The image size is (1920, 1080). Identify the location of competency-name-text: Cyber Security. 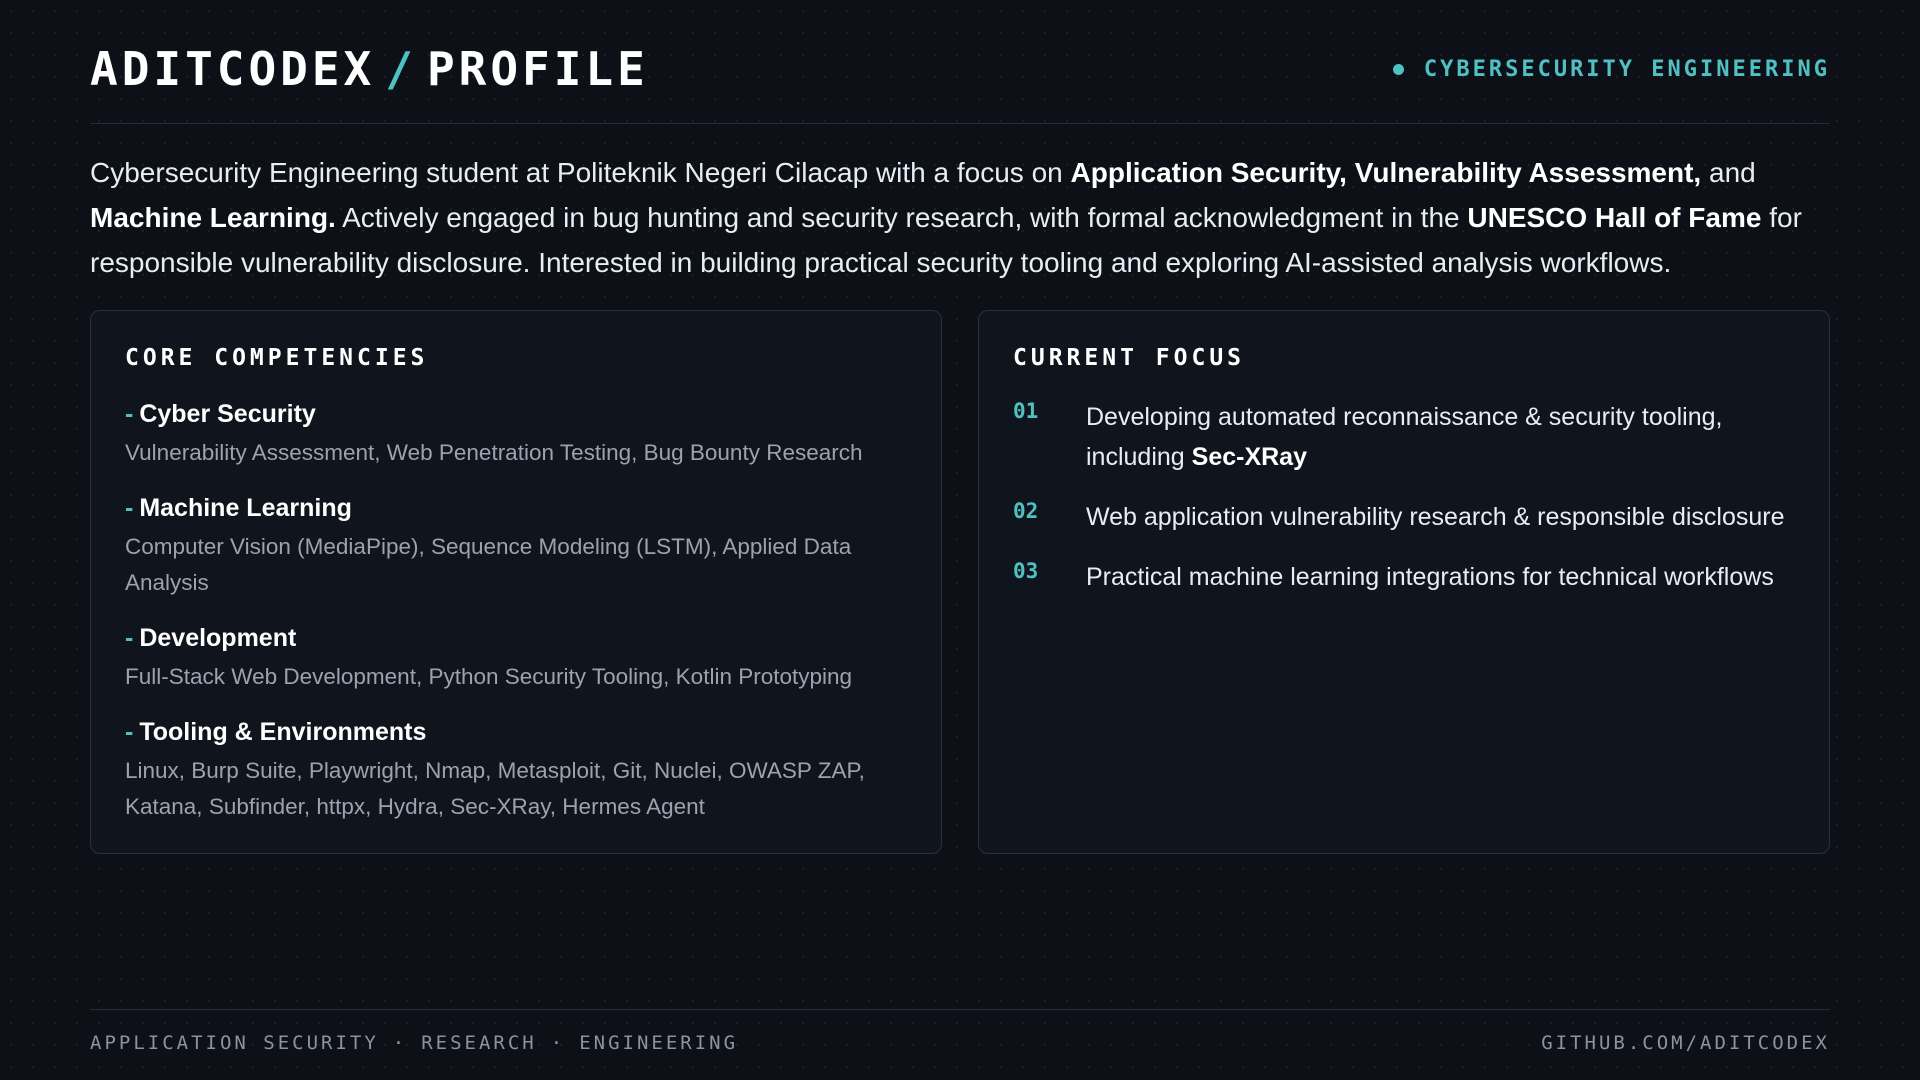
(227, 414).